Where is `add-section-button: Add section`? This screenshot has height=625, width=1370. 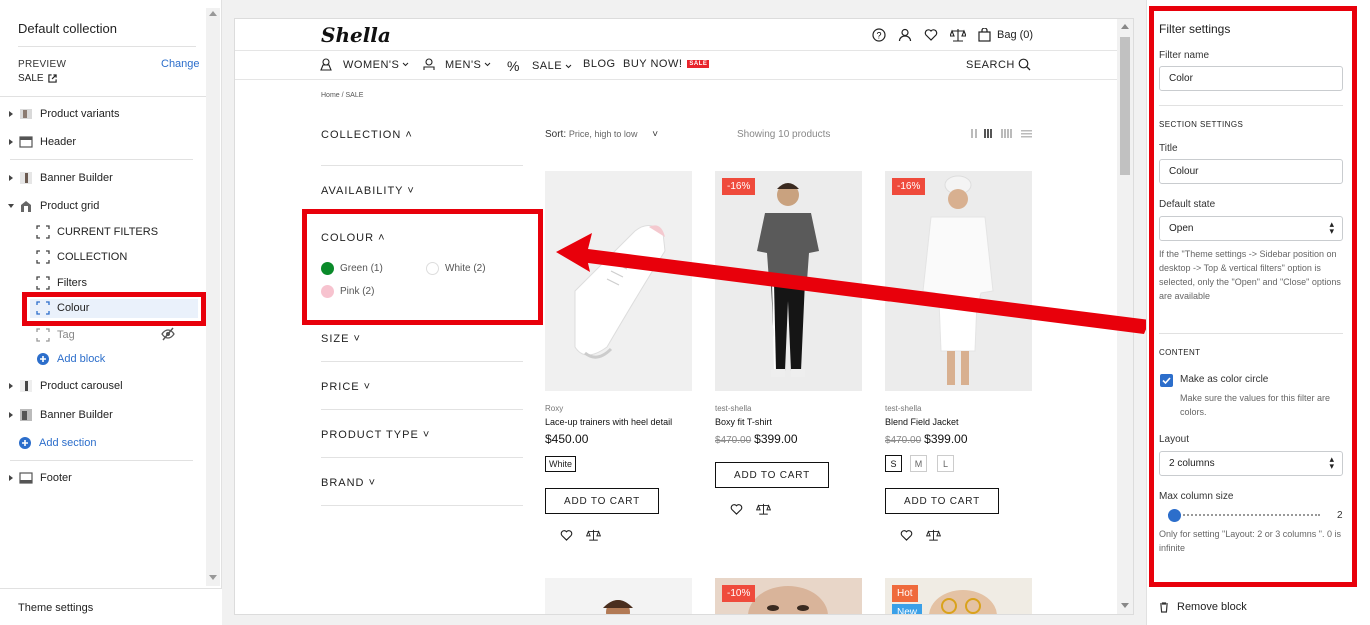 add-section-button: Add section is located at coordinates (57, 443).